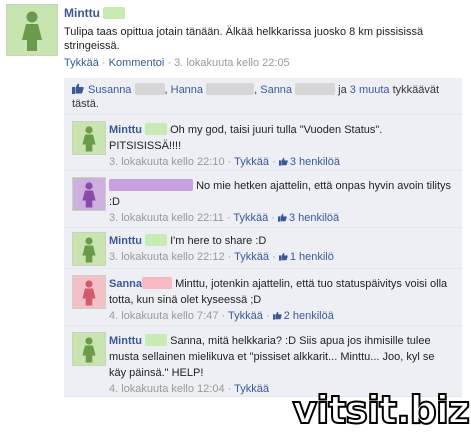 The image size is (471, 436). I want to click on redacted-surname, so click(114, 13).